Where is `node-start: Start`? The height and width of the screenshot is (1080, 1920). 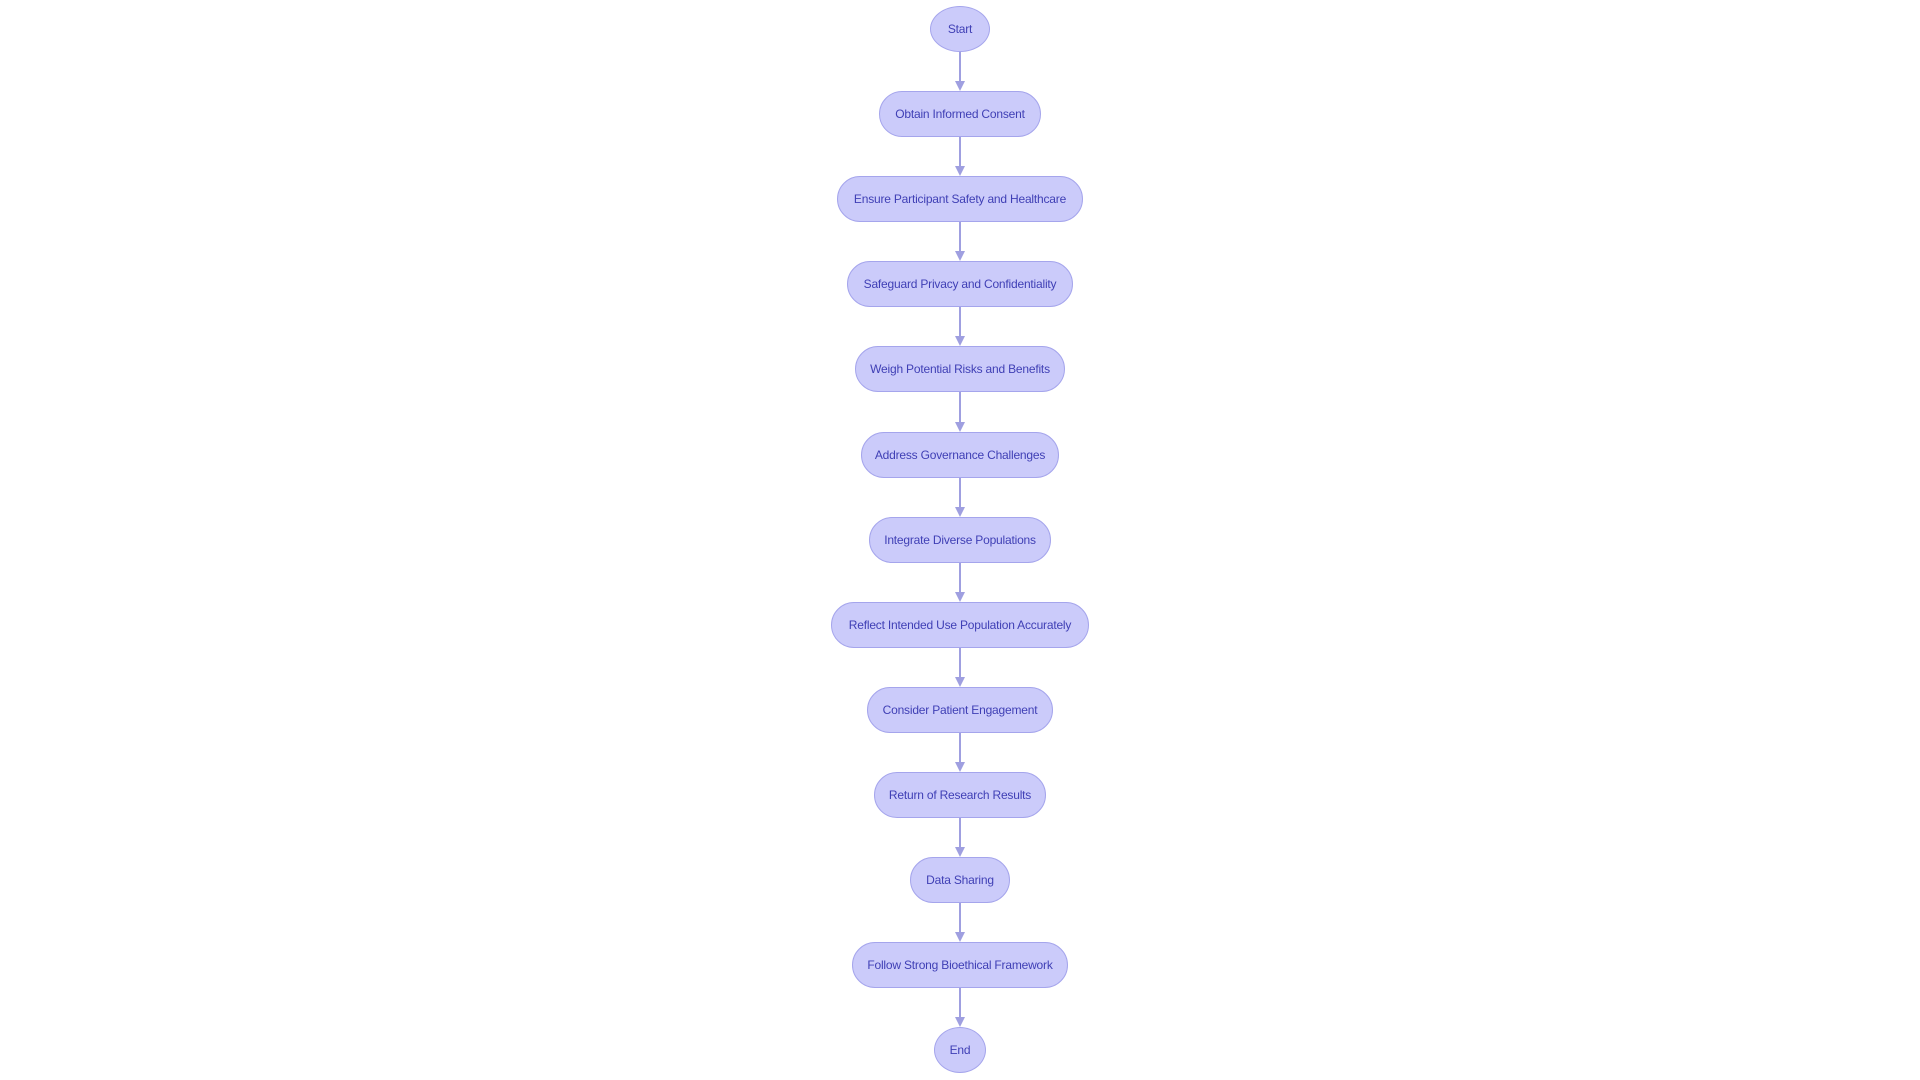 node-start: Start is located at coordinates (960, 29).